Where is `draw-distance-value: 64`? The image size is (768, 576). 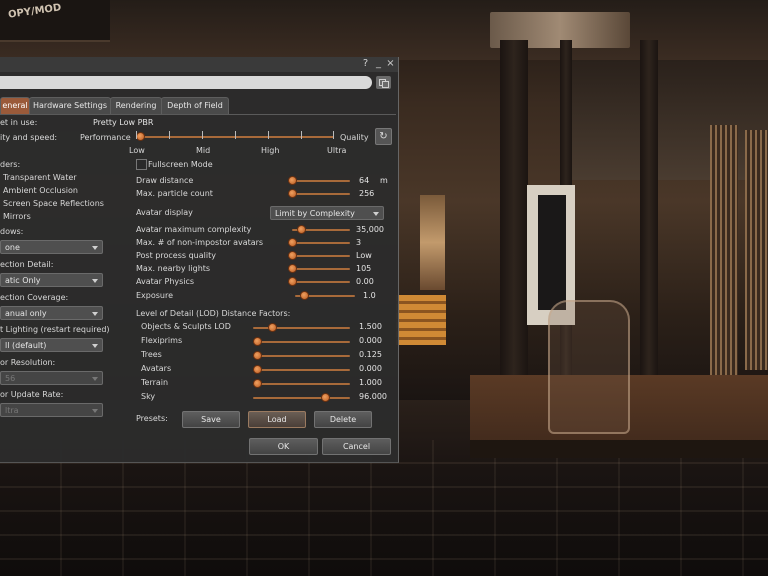 draw-distance-value: 64 is located at coordinates (364, 180).